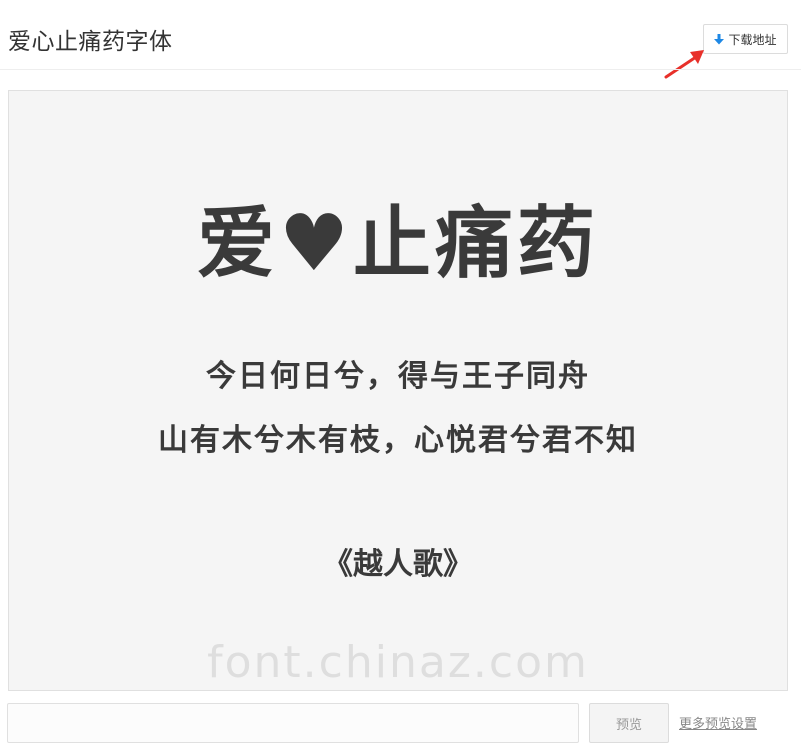 This screenshot has height=751, width=801. I want to click on download-button-label: 下载地址, so click(752, 39).